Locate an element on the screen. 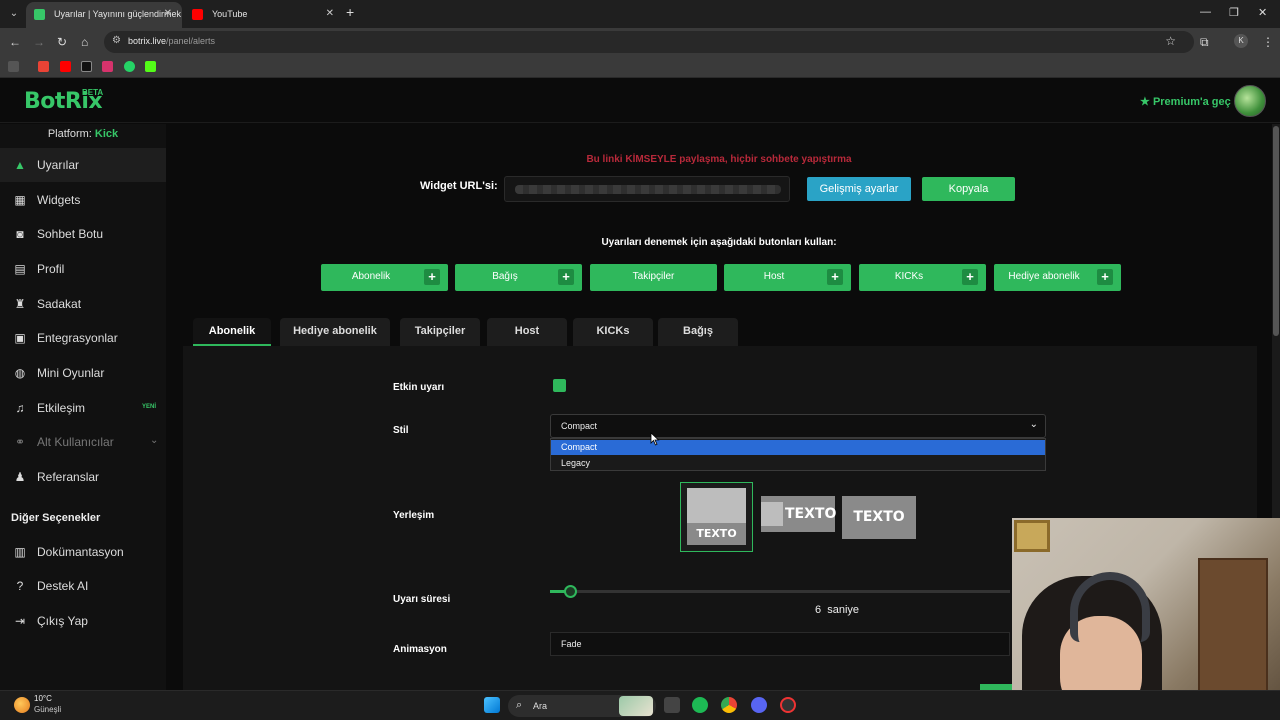 The height and width of the screenshot is (720, 1280). style-dropdown: Compact Legacy is located at coordinates (798, 454).